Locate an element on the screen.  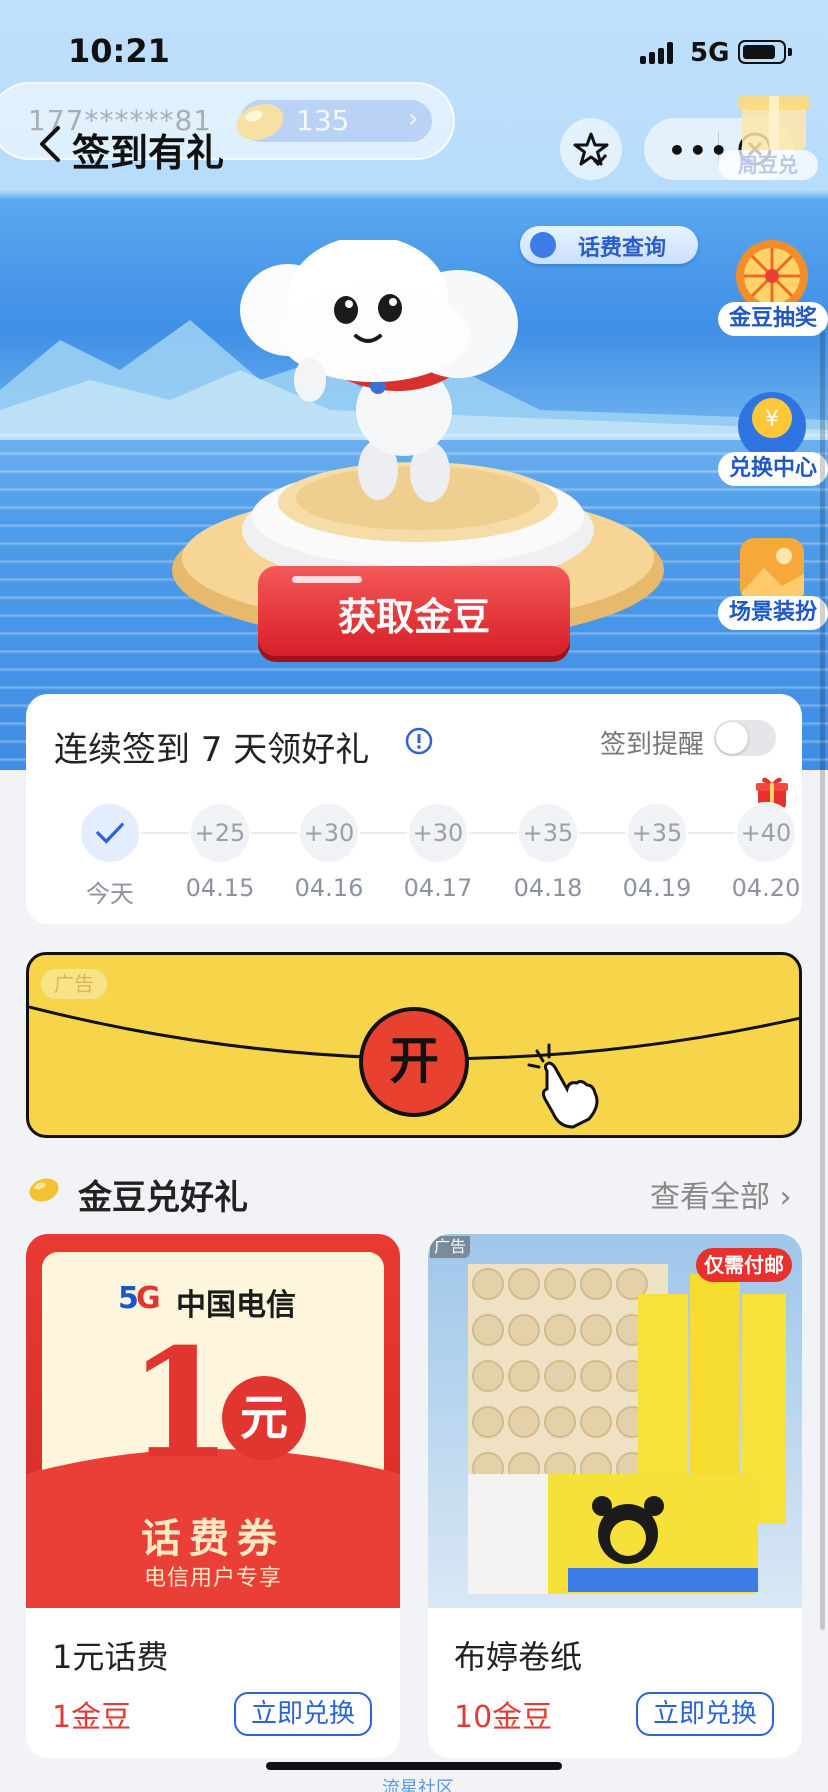
gift-box-icon is located at coordinates (774, 117).